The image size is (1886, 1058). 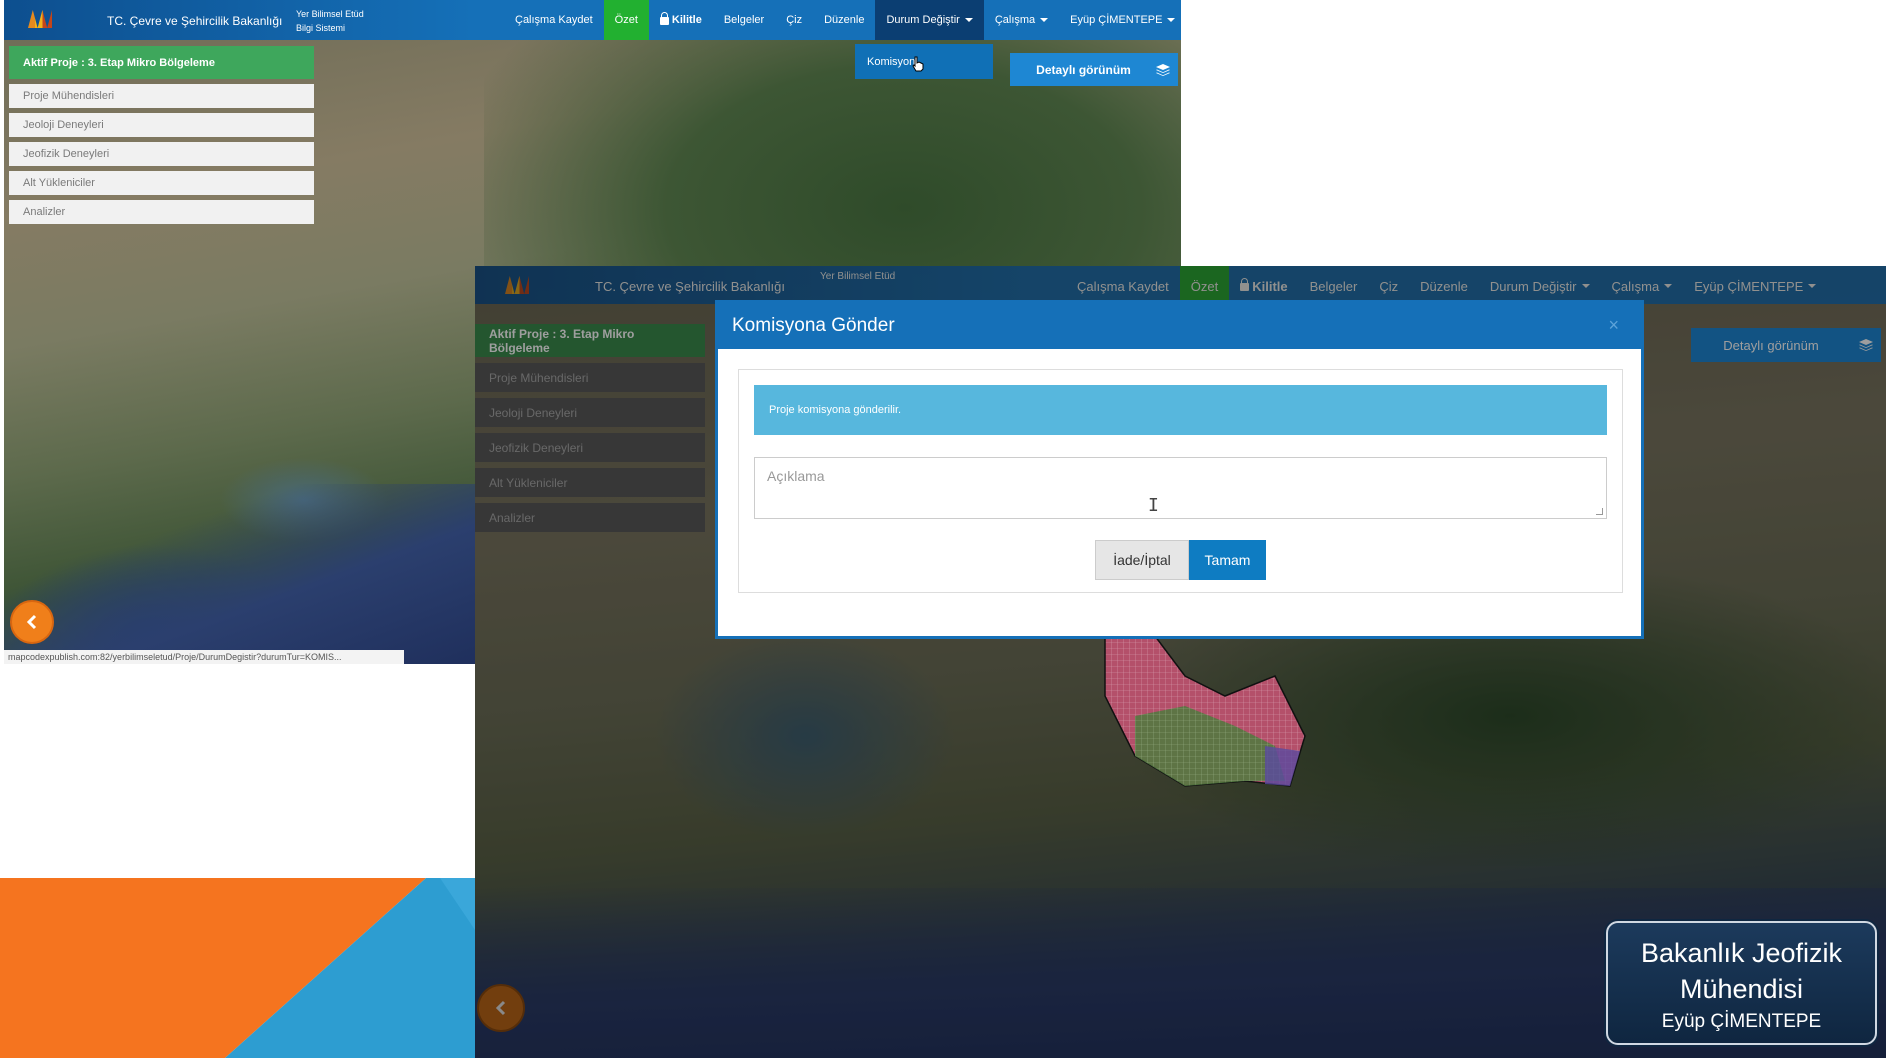 I want to click on ok-label: Tamam, so click(x=1227, y=560).